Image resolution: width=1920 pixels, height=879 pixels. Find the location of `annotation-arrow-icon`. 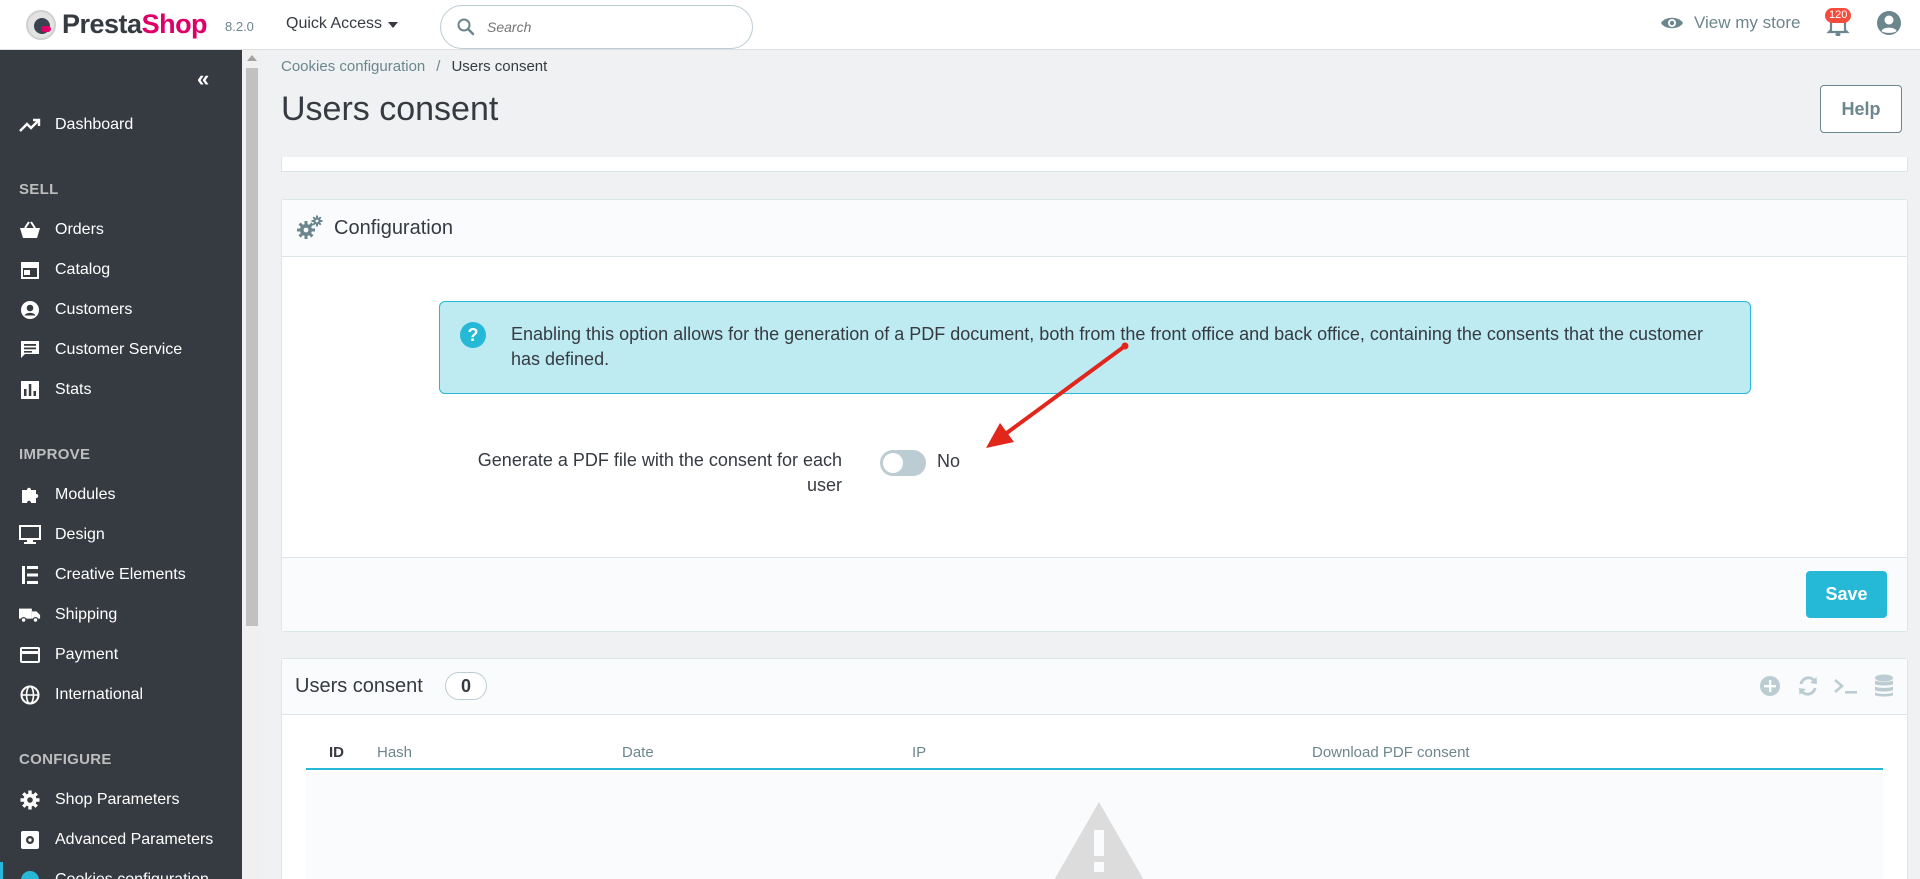

annotation-arrow-icon is located at coordinates (1057, 395).